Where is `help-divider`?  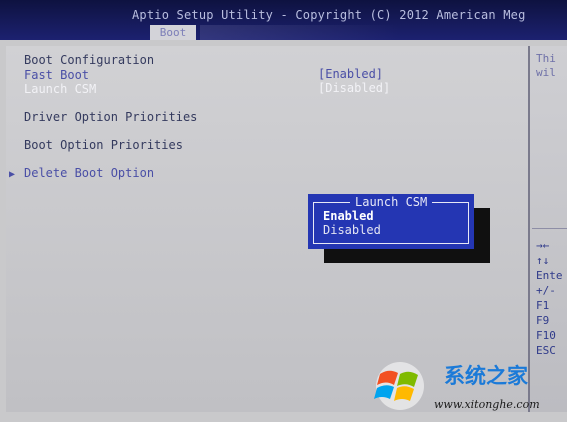 help-divider is located at coordinates (549, 228).